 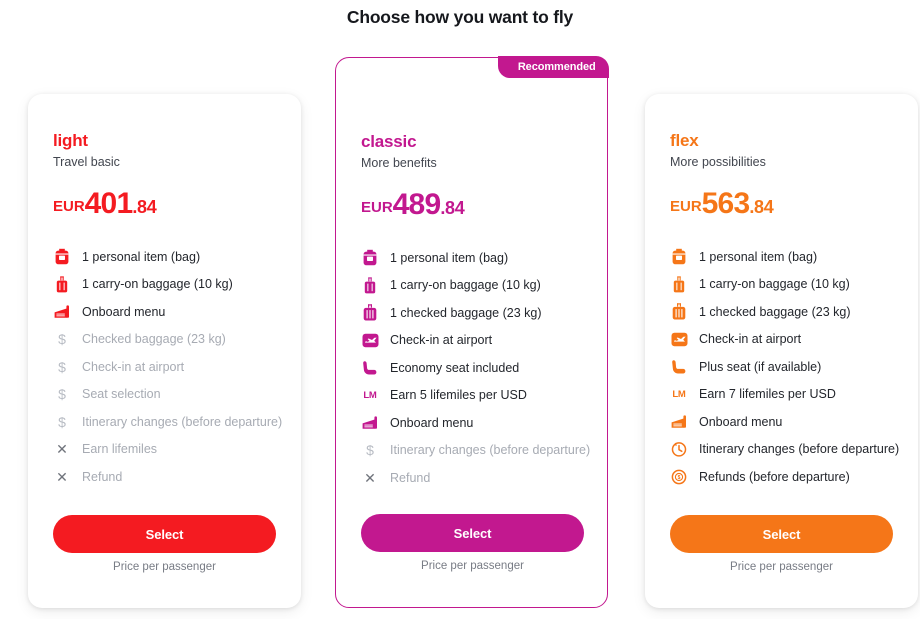 What do you see at coordinates (725, 203) in the screenshot?
I see `price-whole: 563` at bounding box center [725, 203].